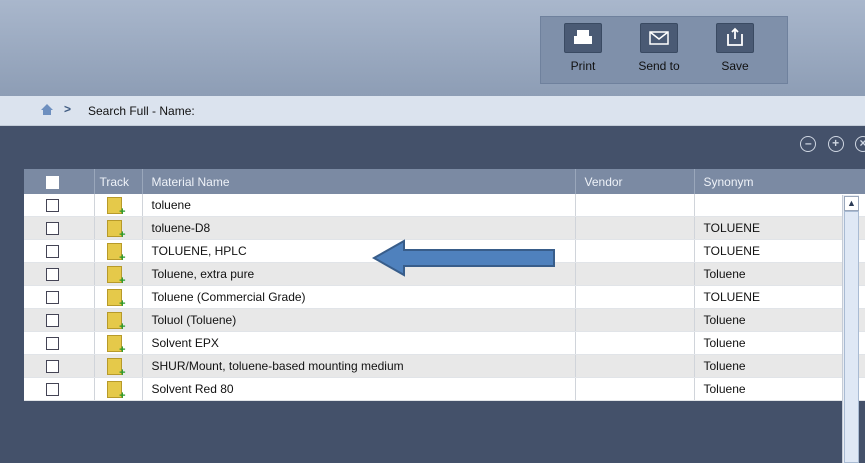 The height and width of the screenshot is (463, 865). I want to click on home-icon, so click(47, 111).